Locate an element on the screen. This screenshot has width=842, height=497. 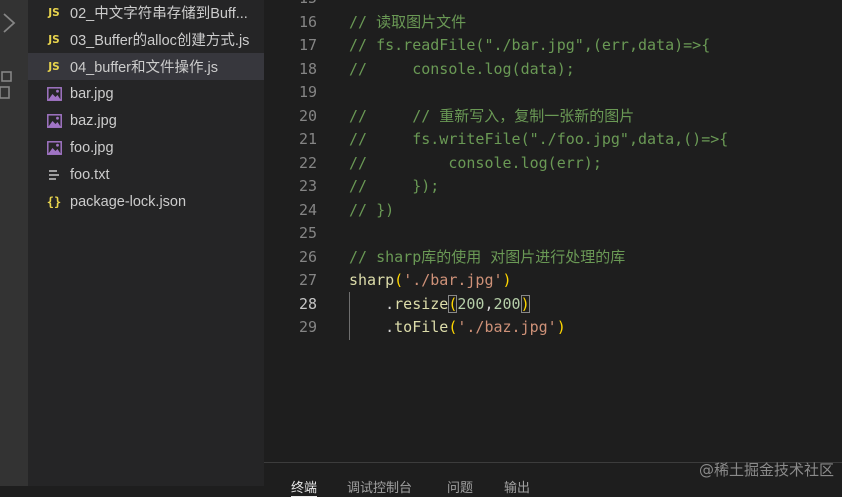
watermark: @稀土掘金技术社区 is located at coordinates (766, 470).